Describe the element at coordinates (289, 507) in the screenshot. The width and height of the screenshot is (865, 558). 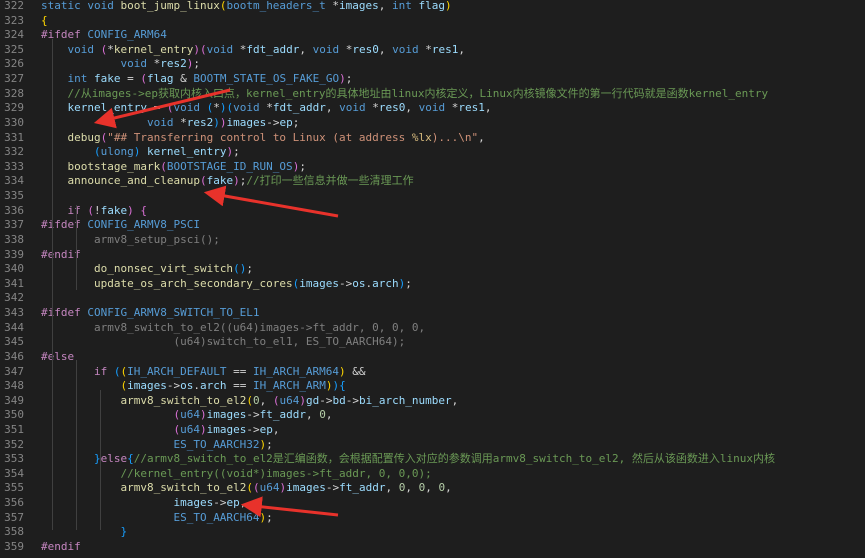
I see `red-arrow-images-ep` at that location.